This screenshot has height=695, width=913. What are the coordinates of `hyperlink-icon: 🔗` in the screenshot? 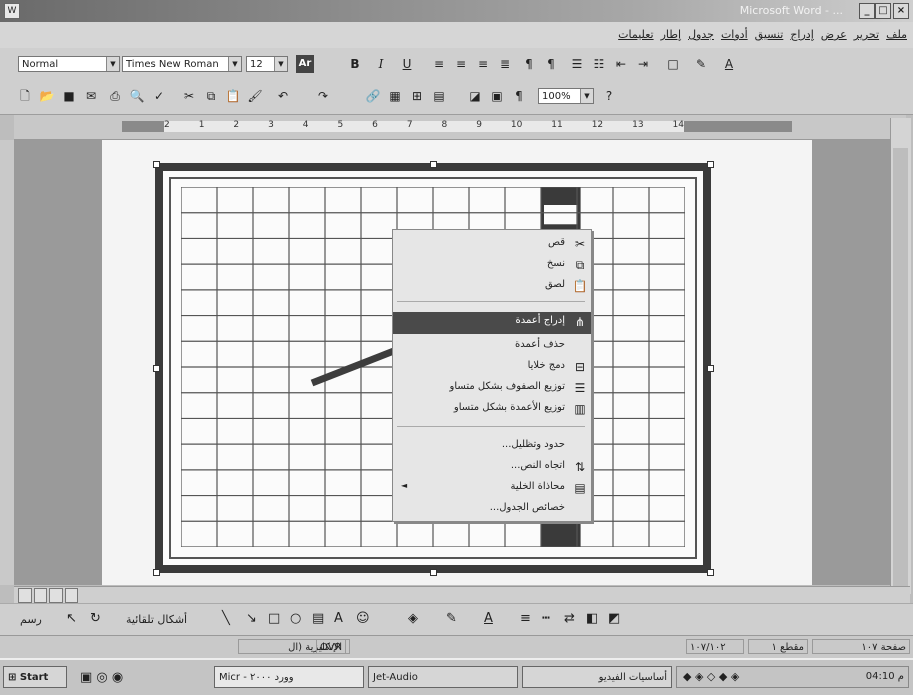 It's located at (373, 96).